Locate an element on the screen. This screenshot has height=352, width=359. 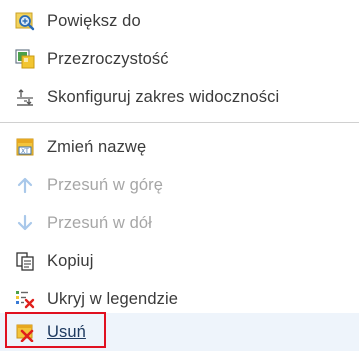
rename-icon: XT is located at coordinates (25, 147).